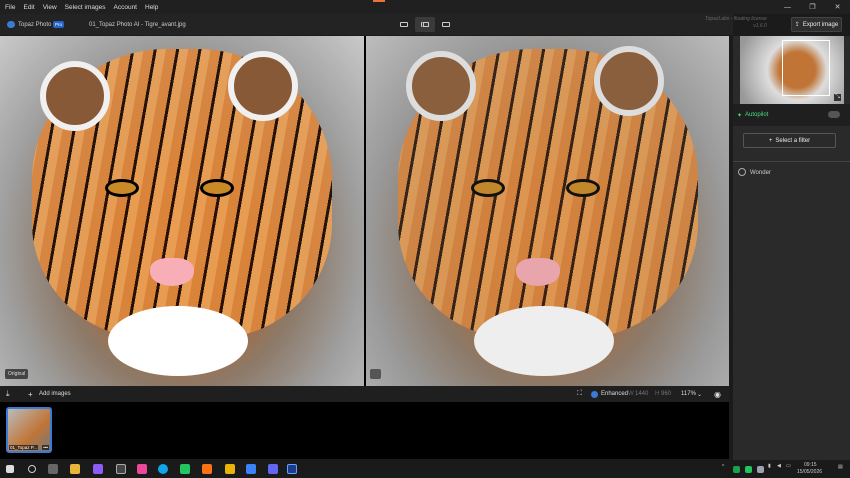  What do you see at coordinates (742, 172) in the screenshot?
I see `wonder-icon` at bounding box center [742, 172].